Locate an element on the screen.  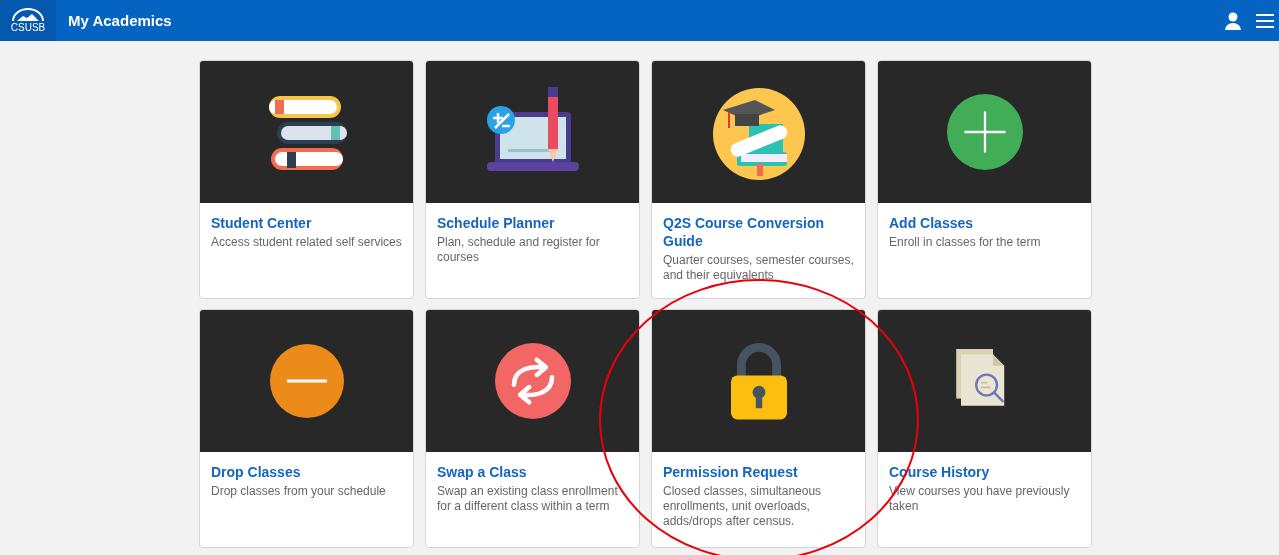
tile-description: Closed classes, simultaneous enrollments, unit overloads, adds/drops after census. is located at coordinates (743, 506).